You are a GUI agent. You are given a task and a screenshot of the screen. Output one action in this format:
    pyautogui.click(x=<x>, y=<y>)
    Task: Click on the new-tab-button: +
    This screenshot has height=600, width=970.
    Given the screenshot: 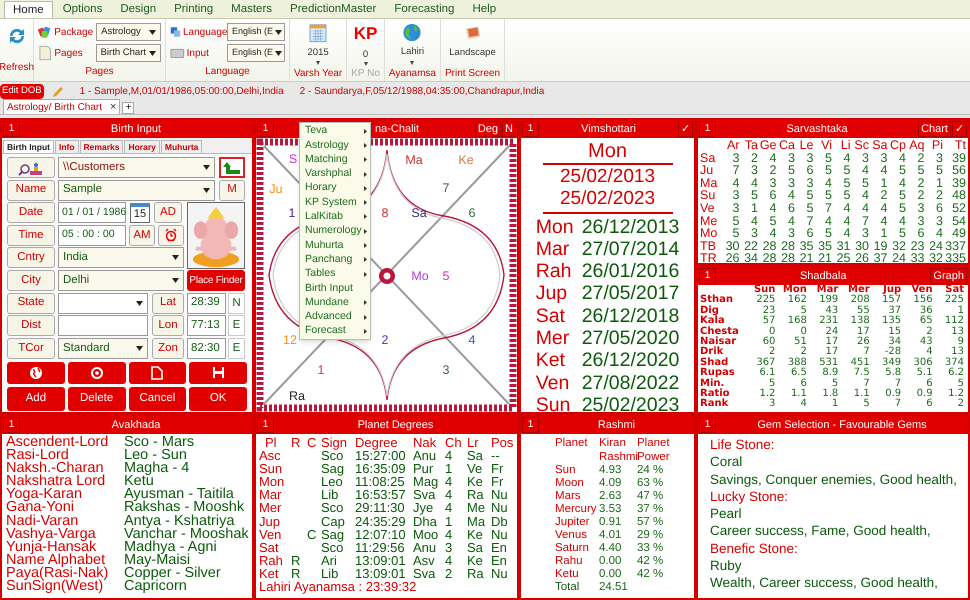 What is the action you would take?
    pyautogui.click(x=128, y=108)
    